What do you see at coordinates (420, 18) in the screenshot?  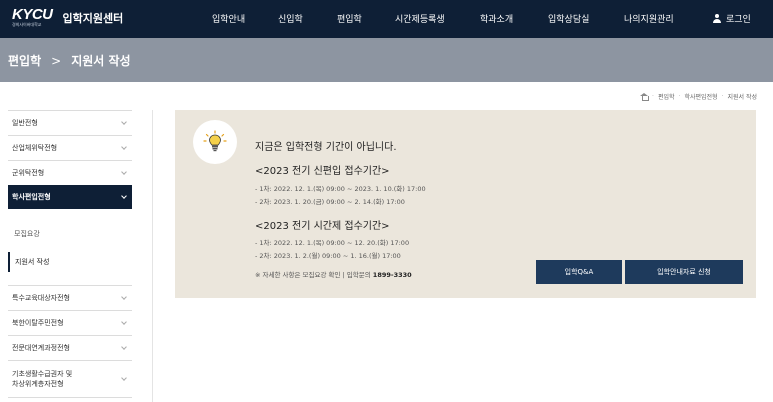 I see `nav-item-part-time: 시간제등록생` at bounding box center [420, 18].